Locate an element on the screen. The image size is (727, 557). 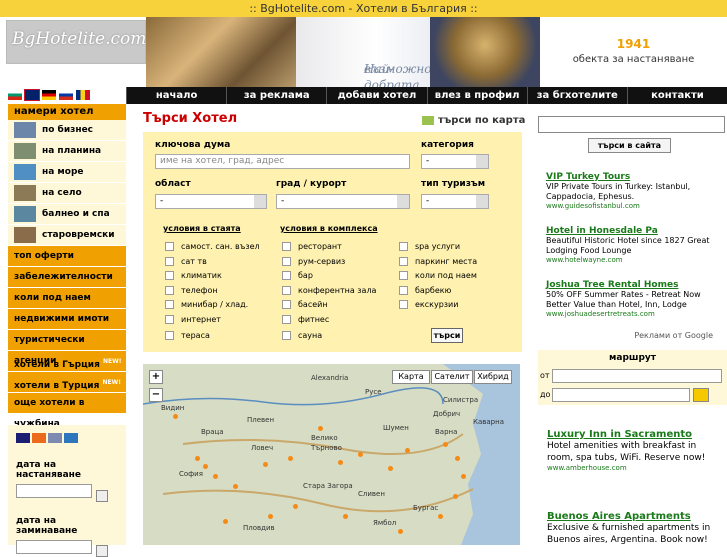
ad-url: www.guidesofistanbul.com is located at coordinates (635, 206).